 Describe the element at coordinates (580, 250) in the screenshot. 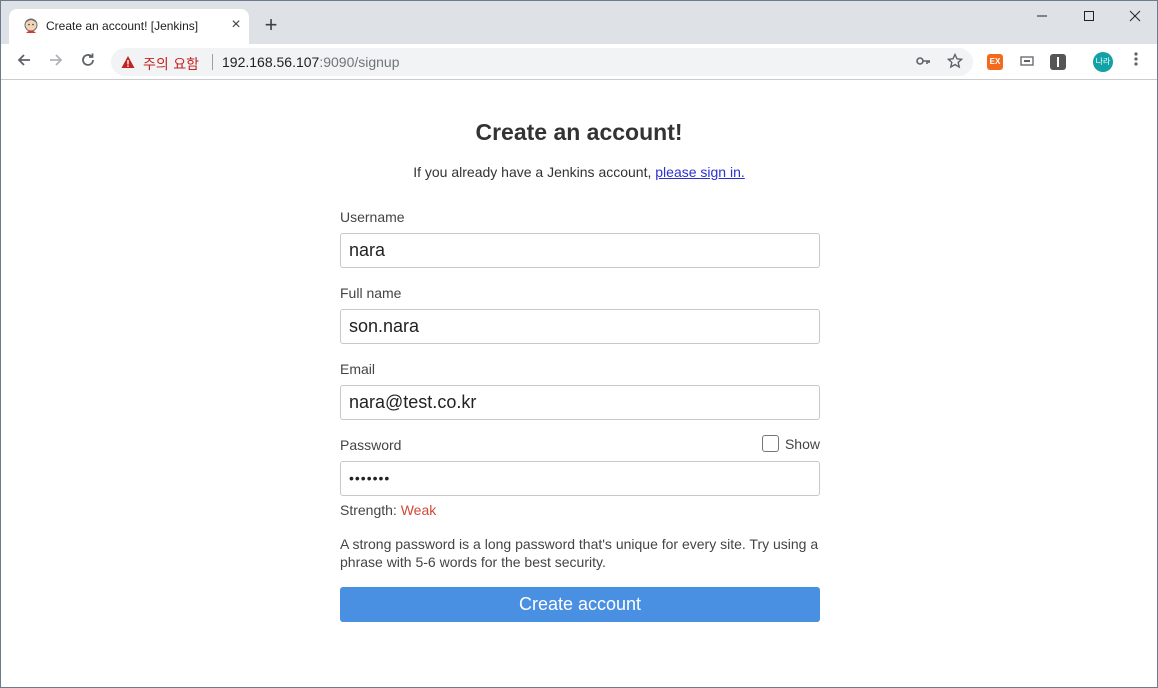

I see `username-input: nara` at that location.